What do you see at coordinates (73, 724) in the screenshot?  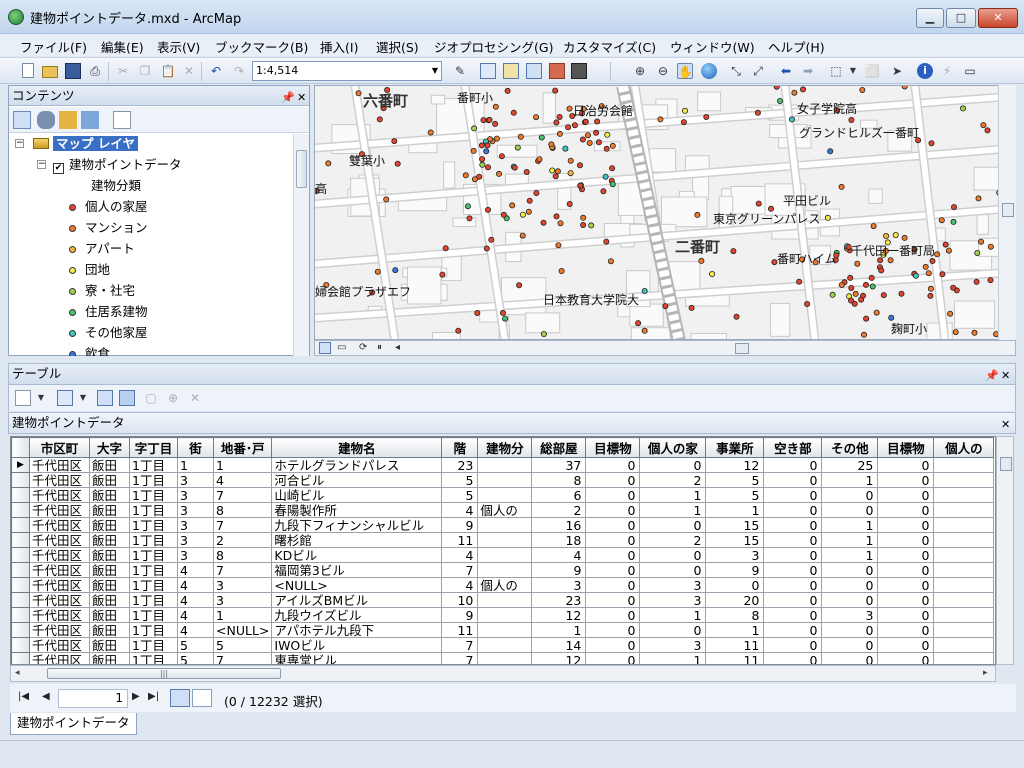 I see `table-tab: 建物ポイントデータ` at bounding box center [73, 724].